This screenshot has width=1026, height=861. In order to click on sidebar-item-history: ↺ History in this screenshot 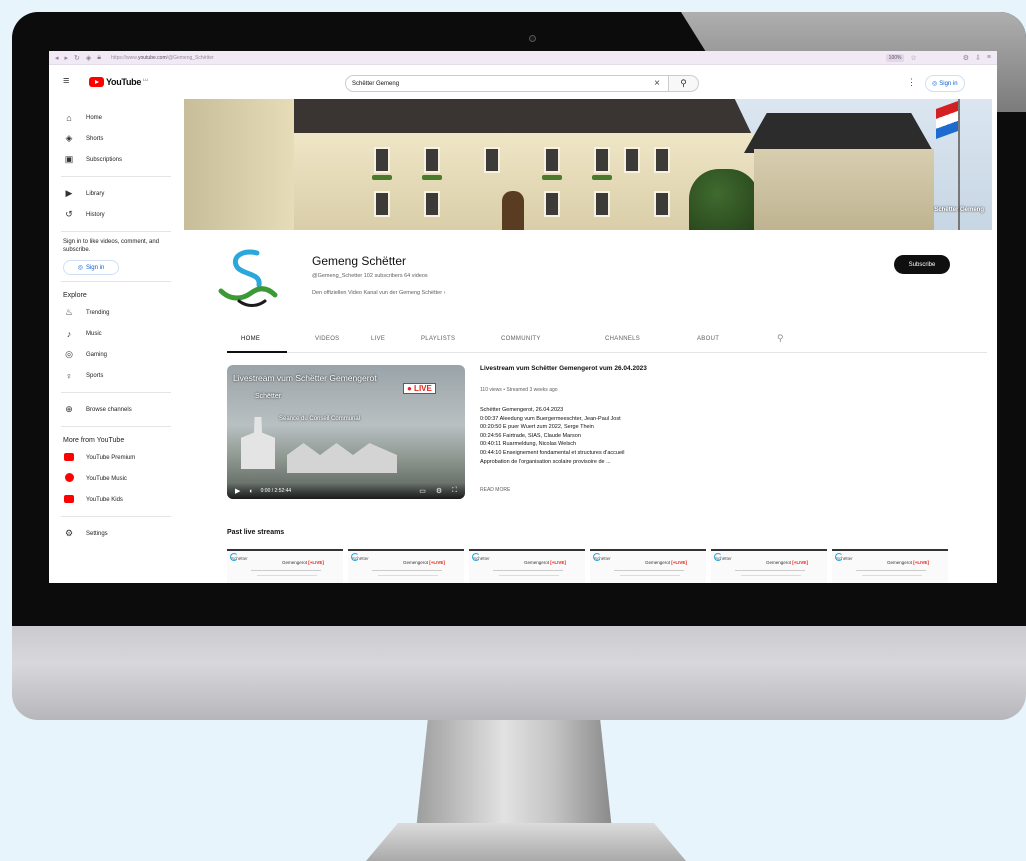, I will do `click(116, 214)`.